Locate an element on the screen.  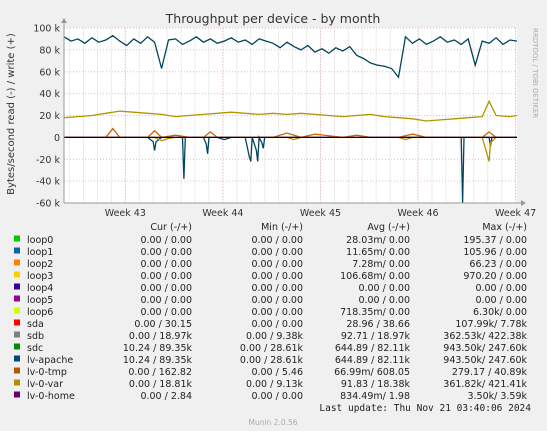
legend-name: sdc is located at coordinates (35, 348).